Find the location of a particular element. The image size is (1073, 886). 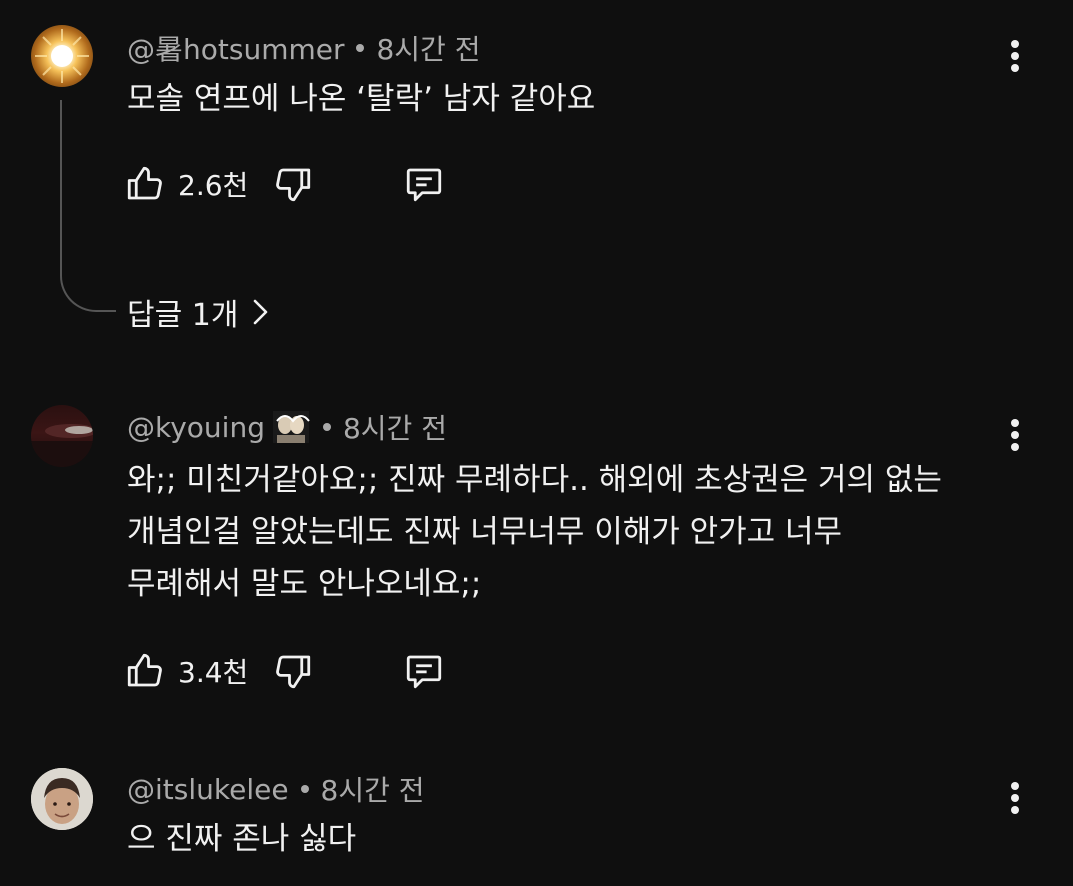

like-button: 2.6천 is located at coordinates (198, 184).